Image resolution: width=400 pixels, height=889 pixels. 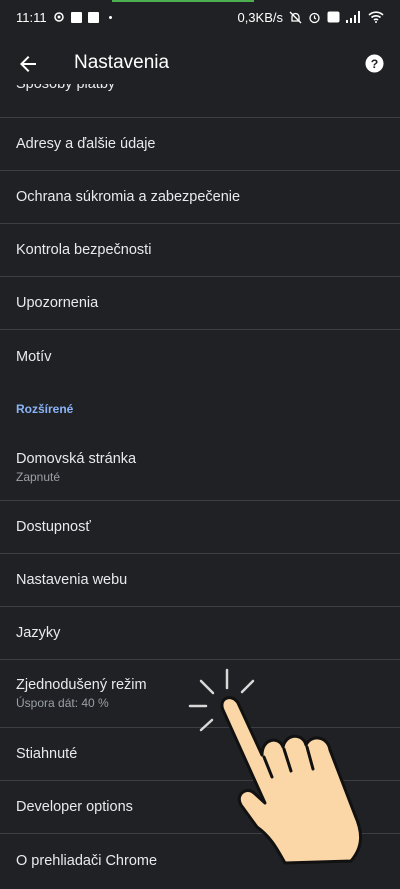 What do you see at coordinates (200, 754) in the screenshot?
I see `settings-item-downloads: Stiahnuté` at bounding box center [200, 754].